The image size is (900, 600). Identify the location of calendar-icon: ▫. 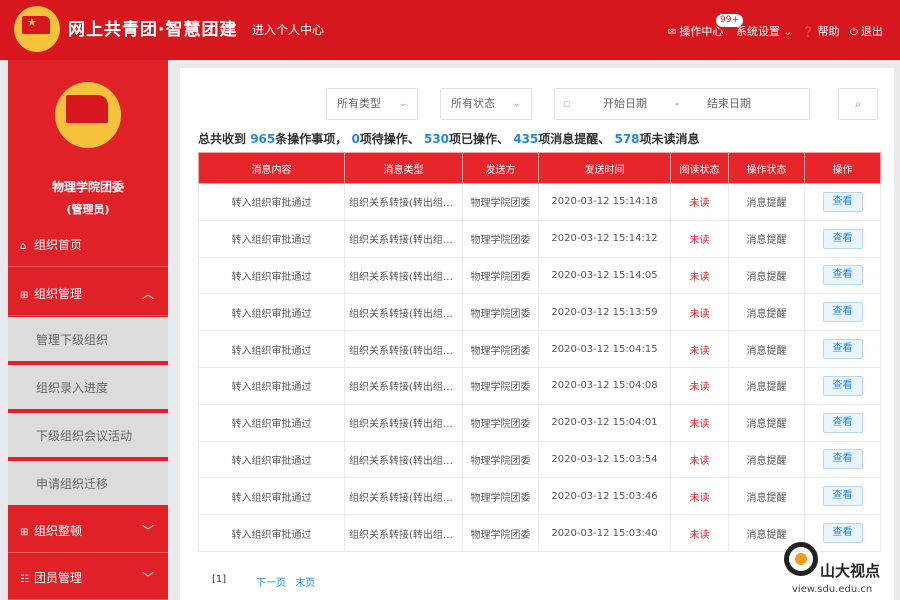
(567, 103).